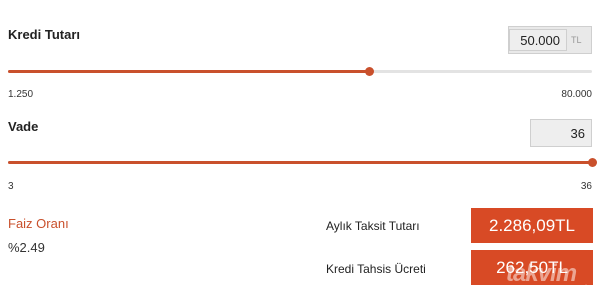 This screenshot has width=600, height=295. Describe the element at coordinates (579, 287) in the screenshot. I see `watermark-suffix: .com.tr` at that location.